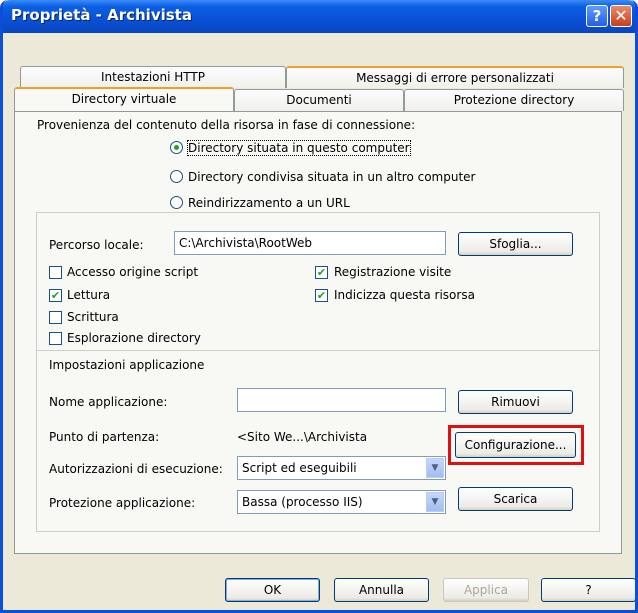 The width and height of the screenshot is (638, 613). I want to click on local-path-label: Percorso locale:, so click(96, 245).